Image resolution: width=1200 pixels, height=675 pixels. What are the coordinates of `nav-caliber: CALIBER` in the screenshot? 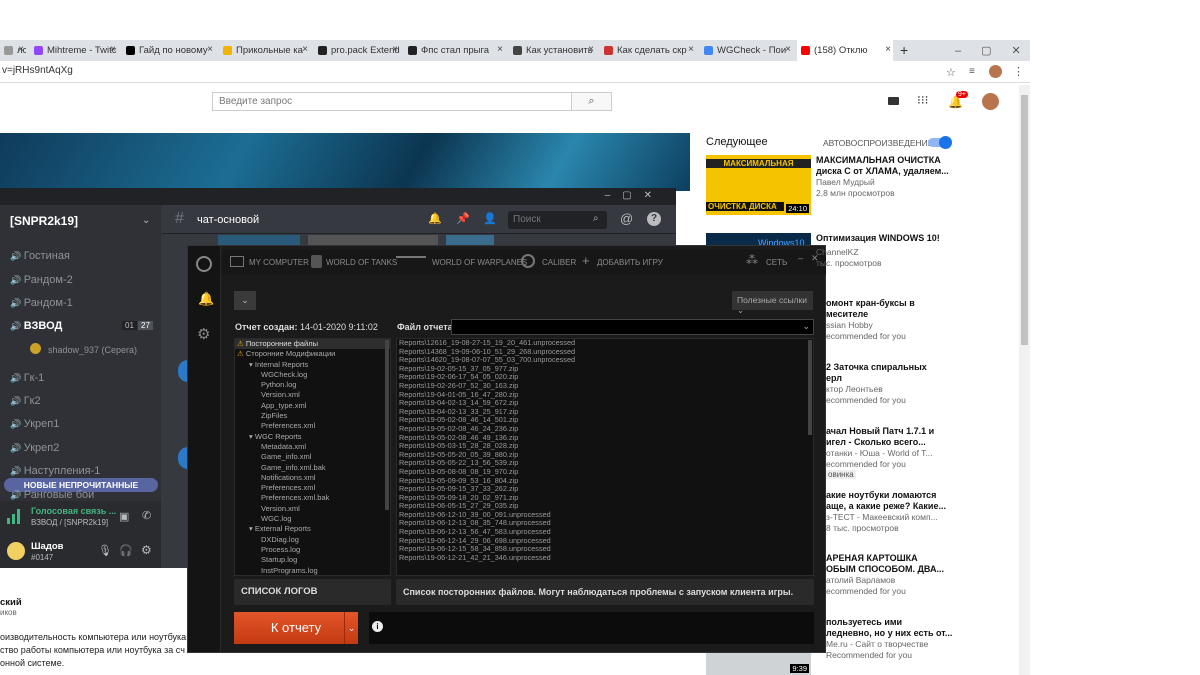 It's located at (559, 262).